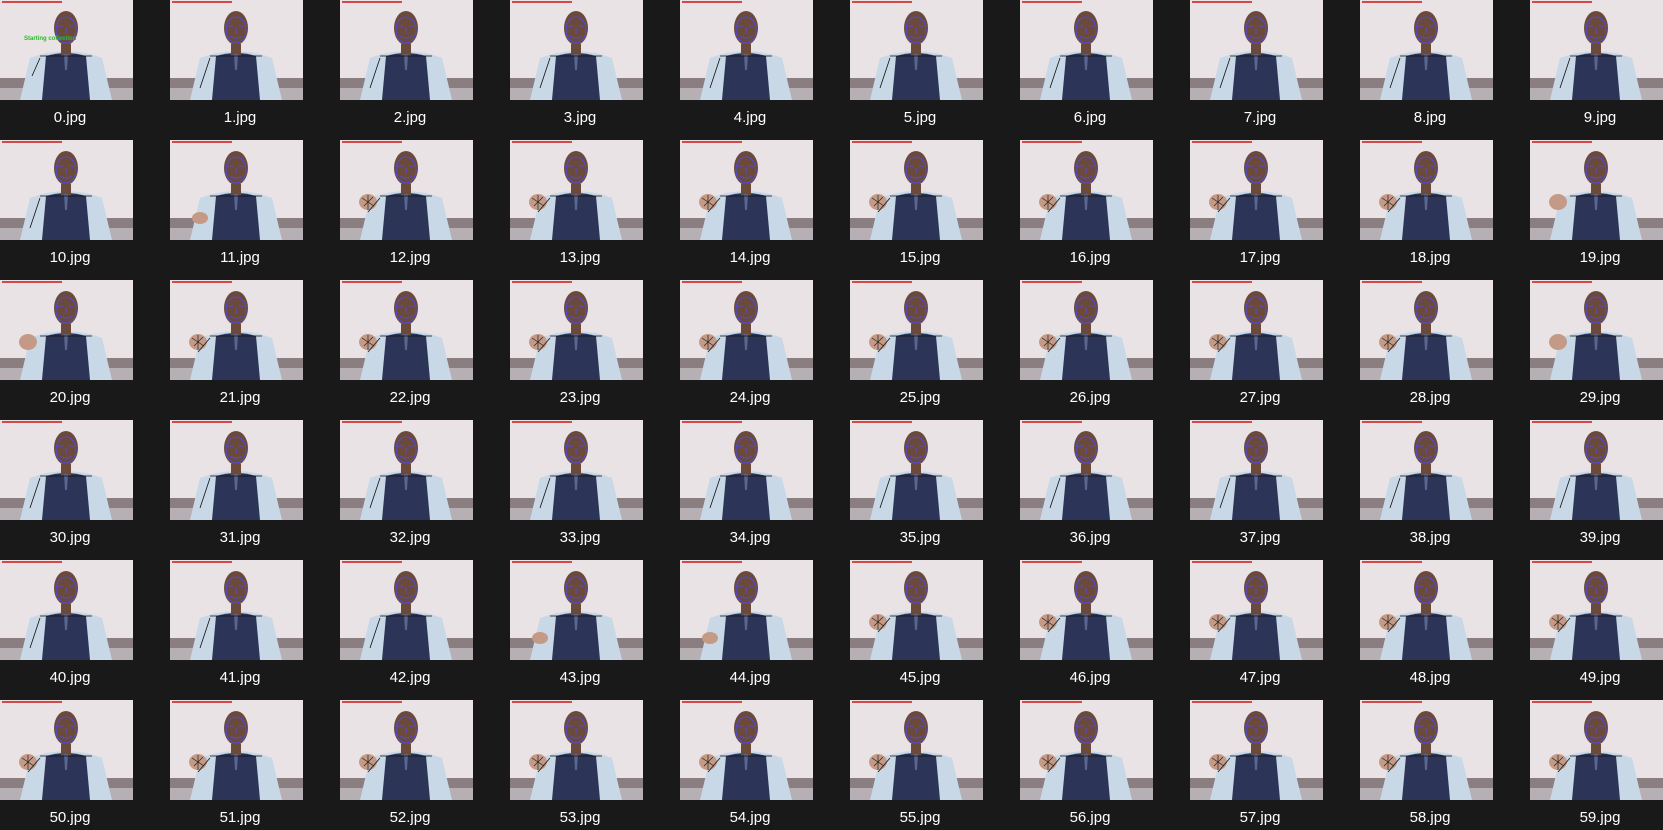  Describe the element at coordinates (1596, 765) in the screenshot. I see `file-item: 59.jpg` at that location.